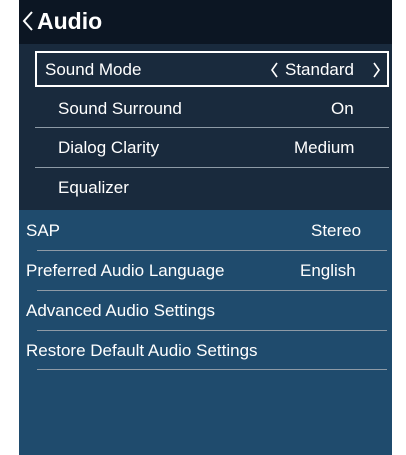 The image size is (406, 455). I want to click on next-option-icon, so click(376, 70).